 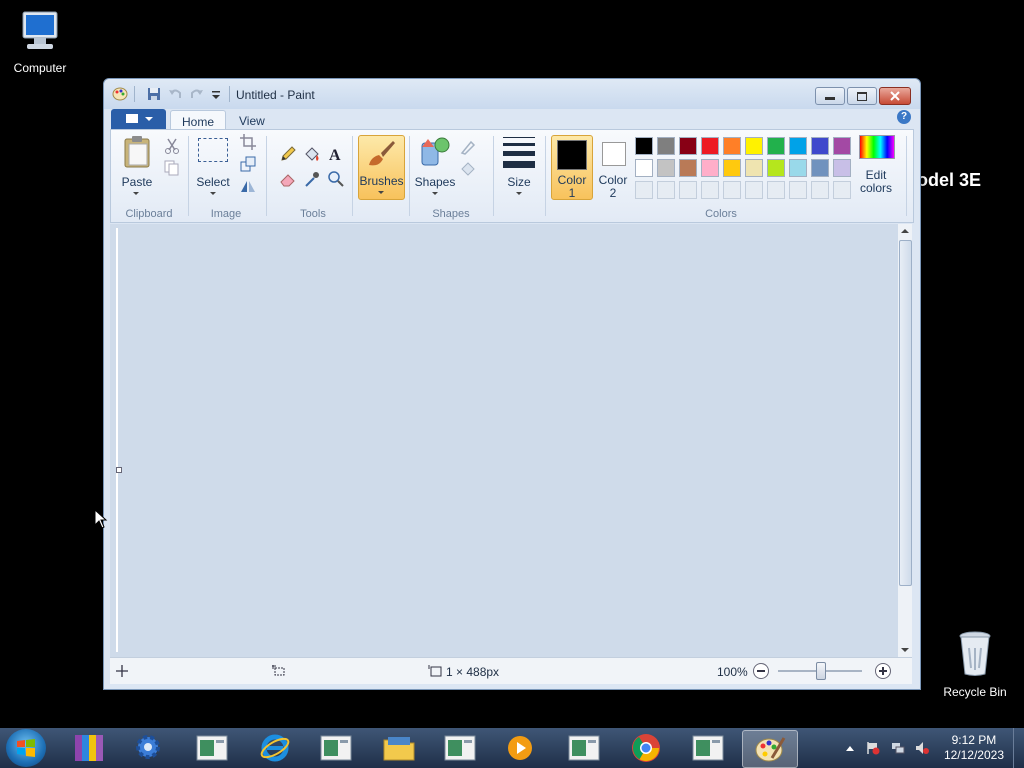 I want to click on text-icon: A, so click(x=336, y=154).